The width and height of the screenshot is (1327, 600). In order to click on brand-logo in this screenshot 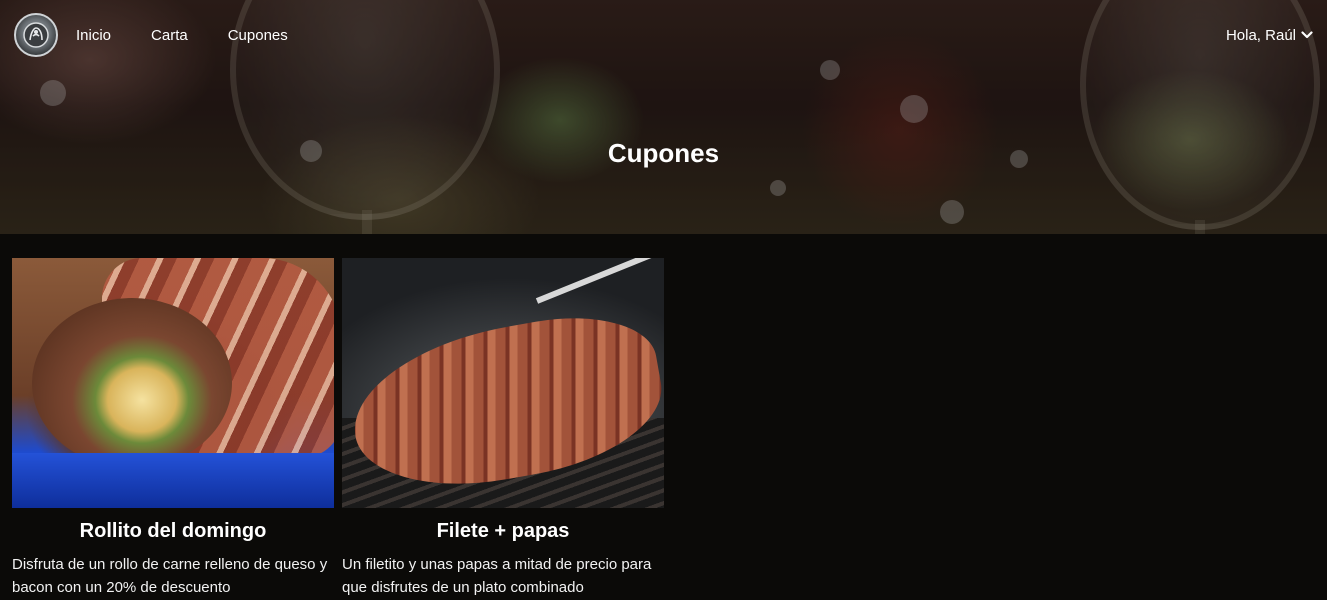, I will do `click(36, 35)`.